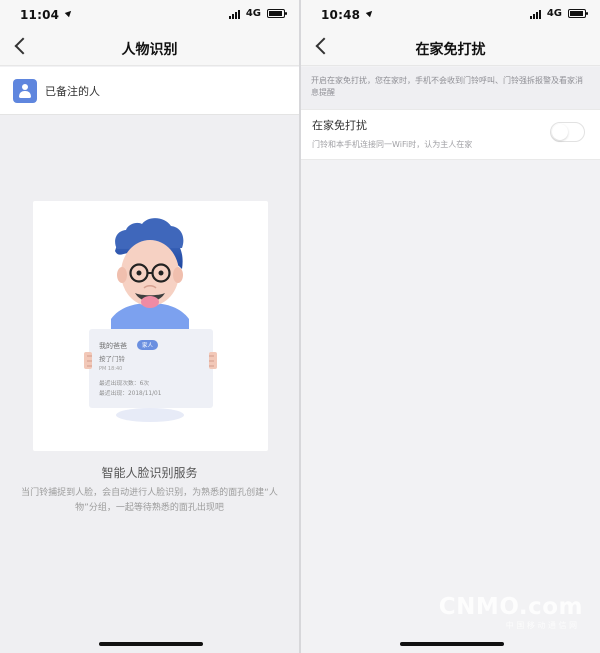 Image resolution: width=600 pixels, height=653 pixels. Describe the element at coordinates (40, 15) in the screenshot. I see `status-time-left: 11:04` at that location.